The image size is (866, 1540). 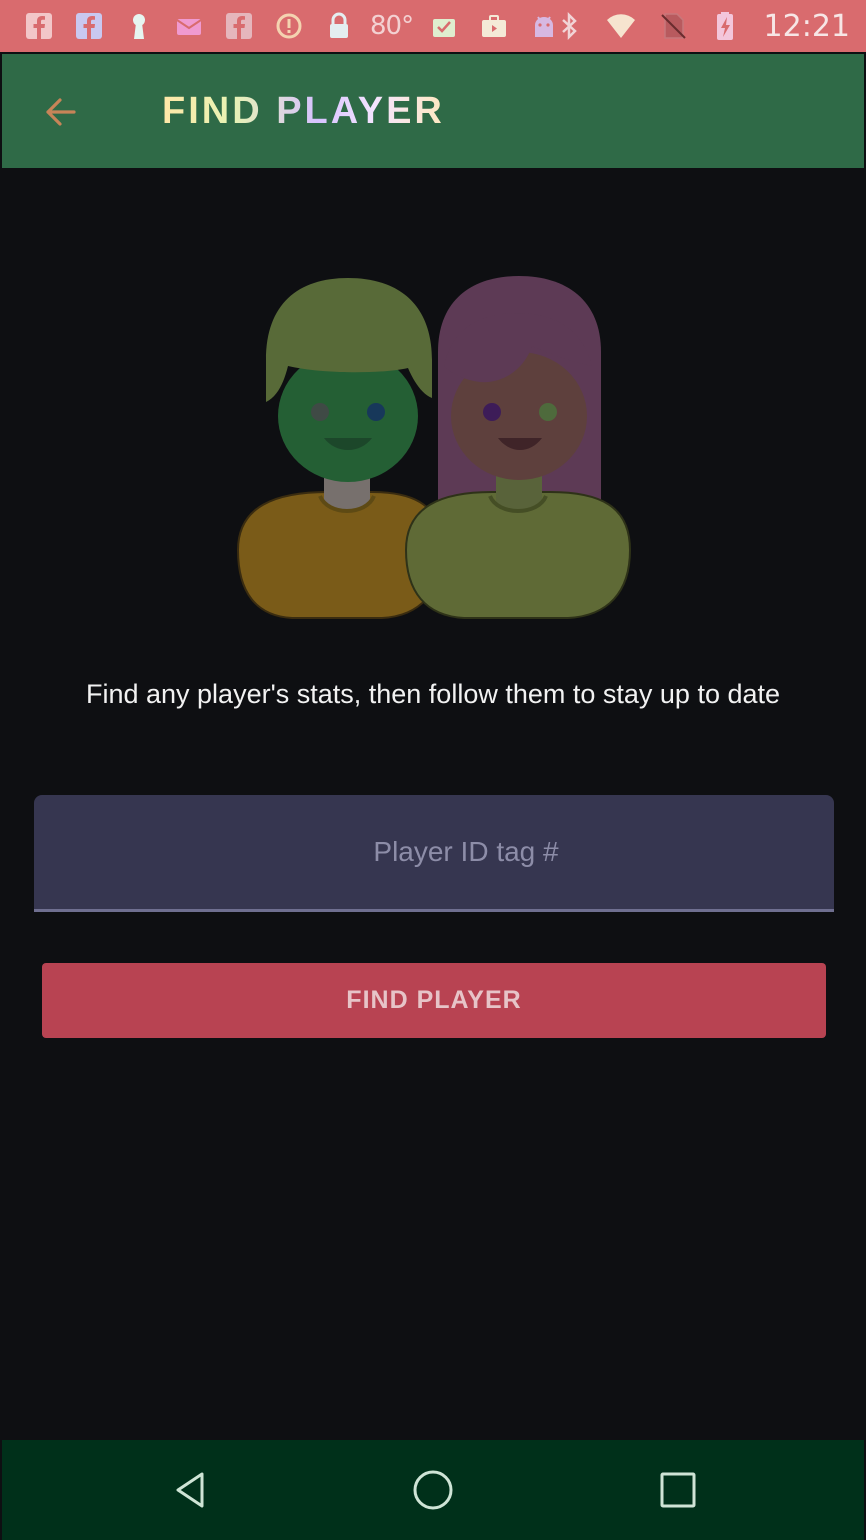 I want to click on square-recents-icon, so click(x=678, y=1490).